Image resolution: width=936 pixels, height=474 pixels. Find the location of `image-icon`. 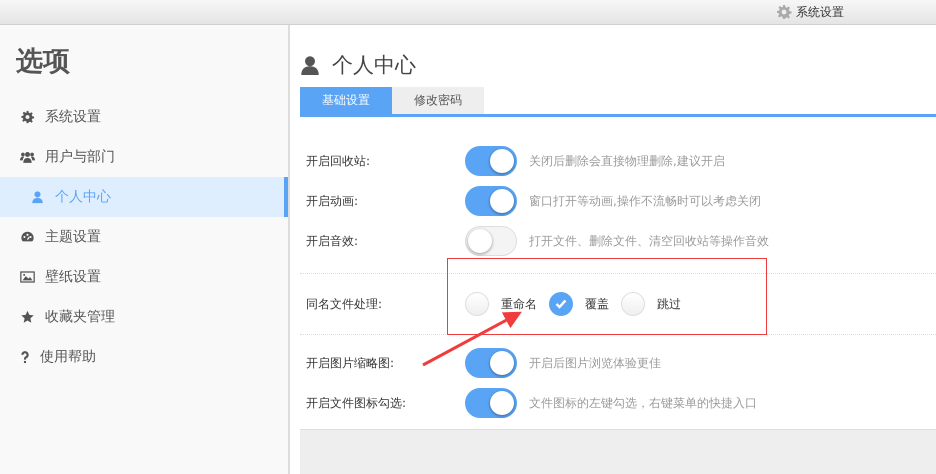

image-icon is located at coordinates (27, 277).